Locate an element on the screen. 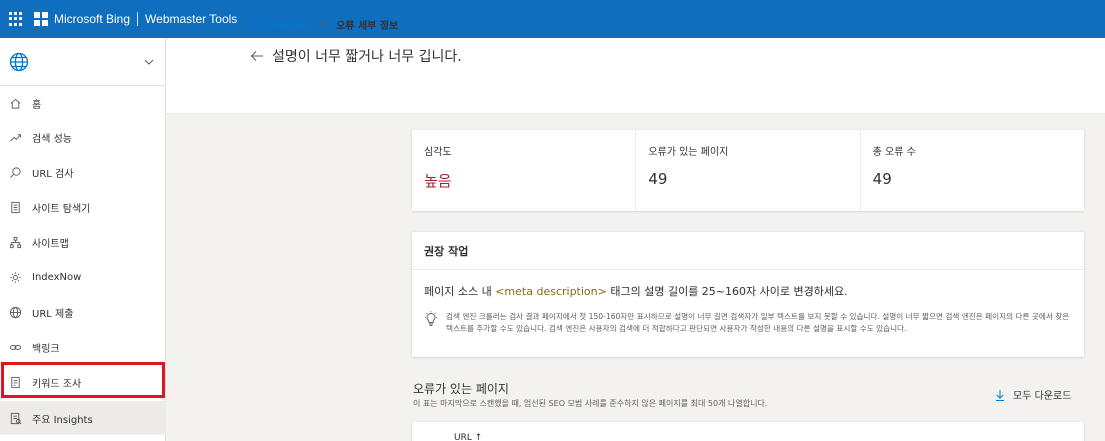  sidebar-item-backlinks: 백링크 is located at coordinates (83, 347).